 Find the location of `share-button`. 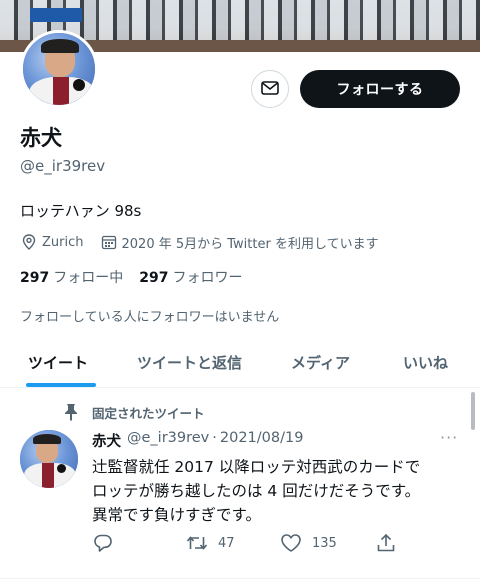

share-button is located at coordinates (391, 543).